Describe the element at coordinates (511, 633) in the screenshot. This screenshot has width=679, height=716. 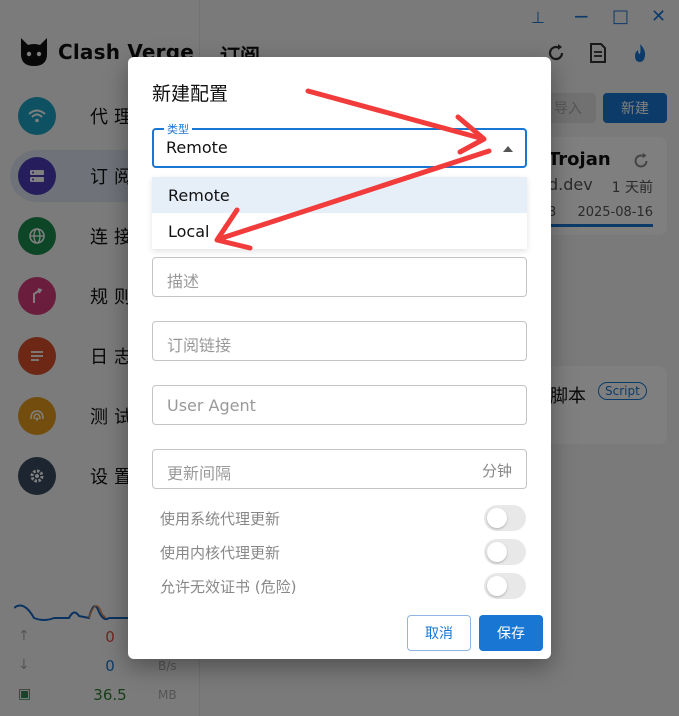
I see `save-button: 保存` at that location.